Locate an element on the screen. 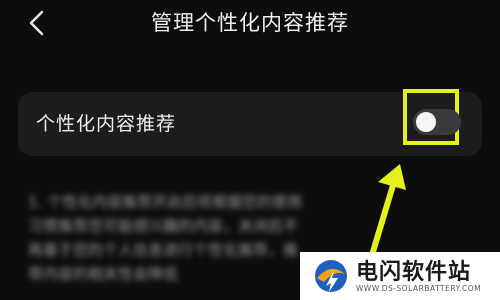 This screenshot has width=500, height=300. description-line: 1. 个性化内容推荐开启后将根据您的使用 is located at coordinates (165, 202).